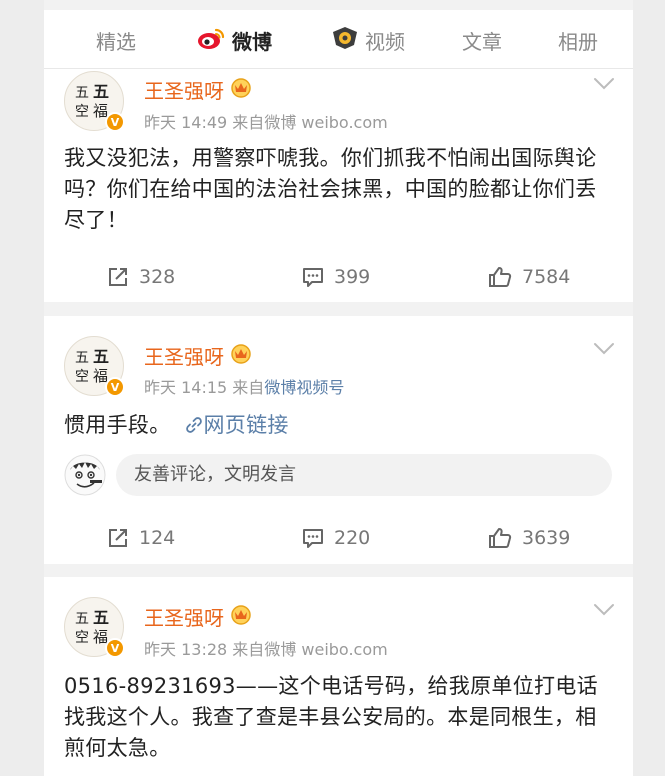  Describe the element at coordinates (117, 425) in the screenshot. I see `post-text: 惯用手段。` at that location.